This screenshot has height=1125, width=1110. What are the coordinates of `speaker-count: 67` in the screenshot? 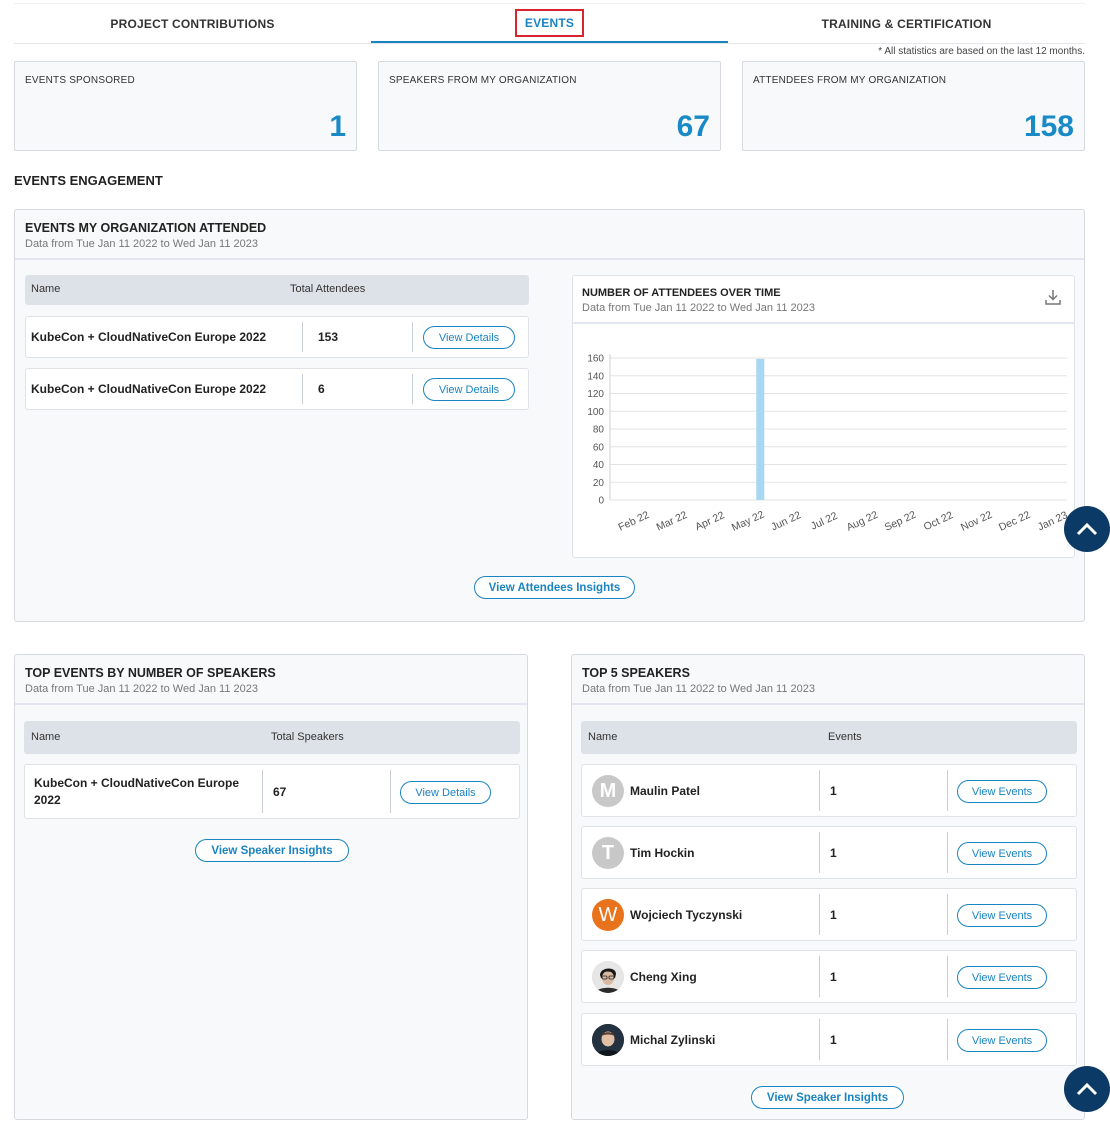 It's located at (280, 792).